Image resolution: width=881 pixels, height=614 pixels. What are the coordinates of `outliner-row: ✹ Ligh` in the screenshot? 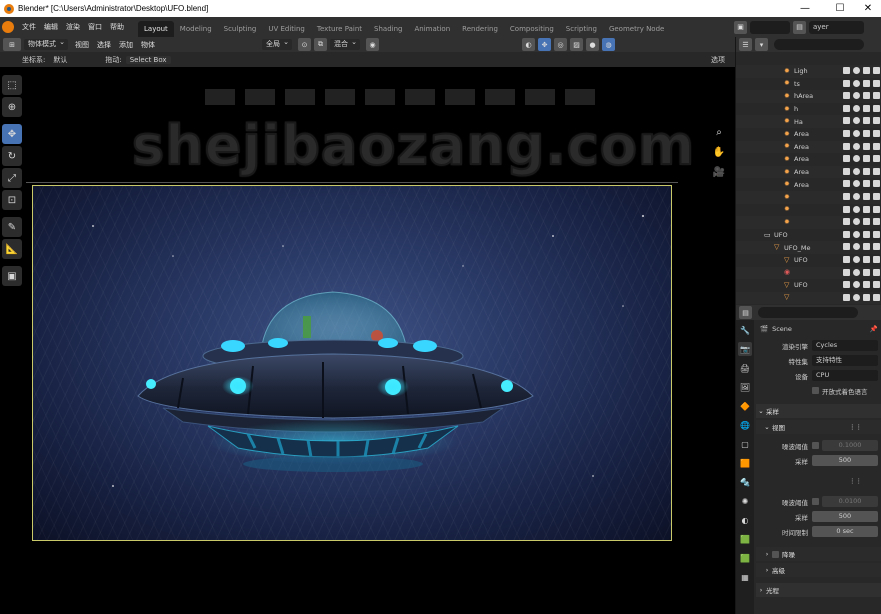 It's located at (808, 71).